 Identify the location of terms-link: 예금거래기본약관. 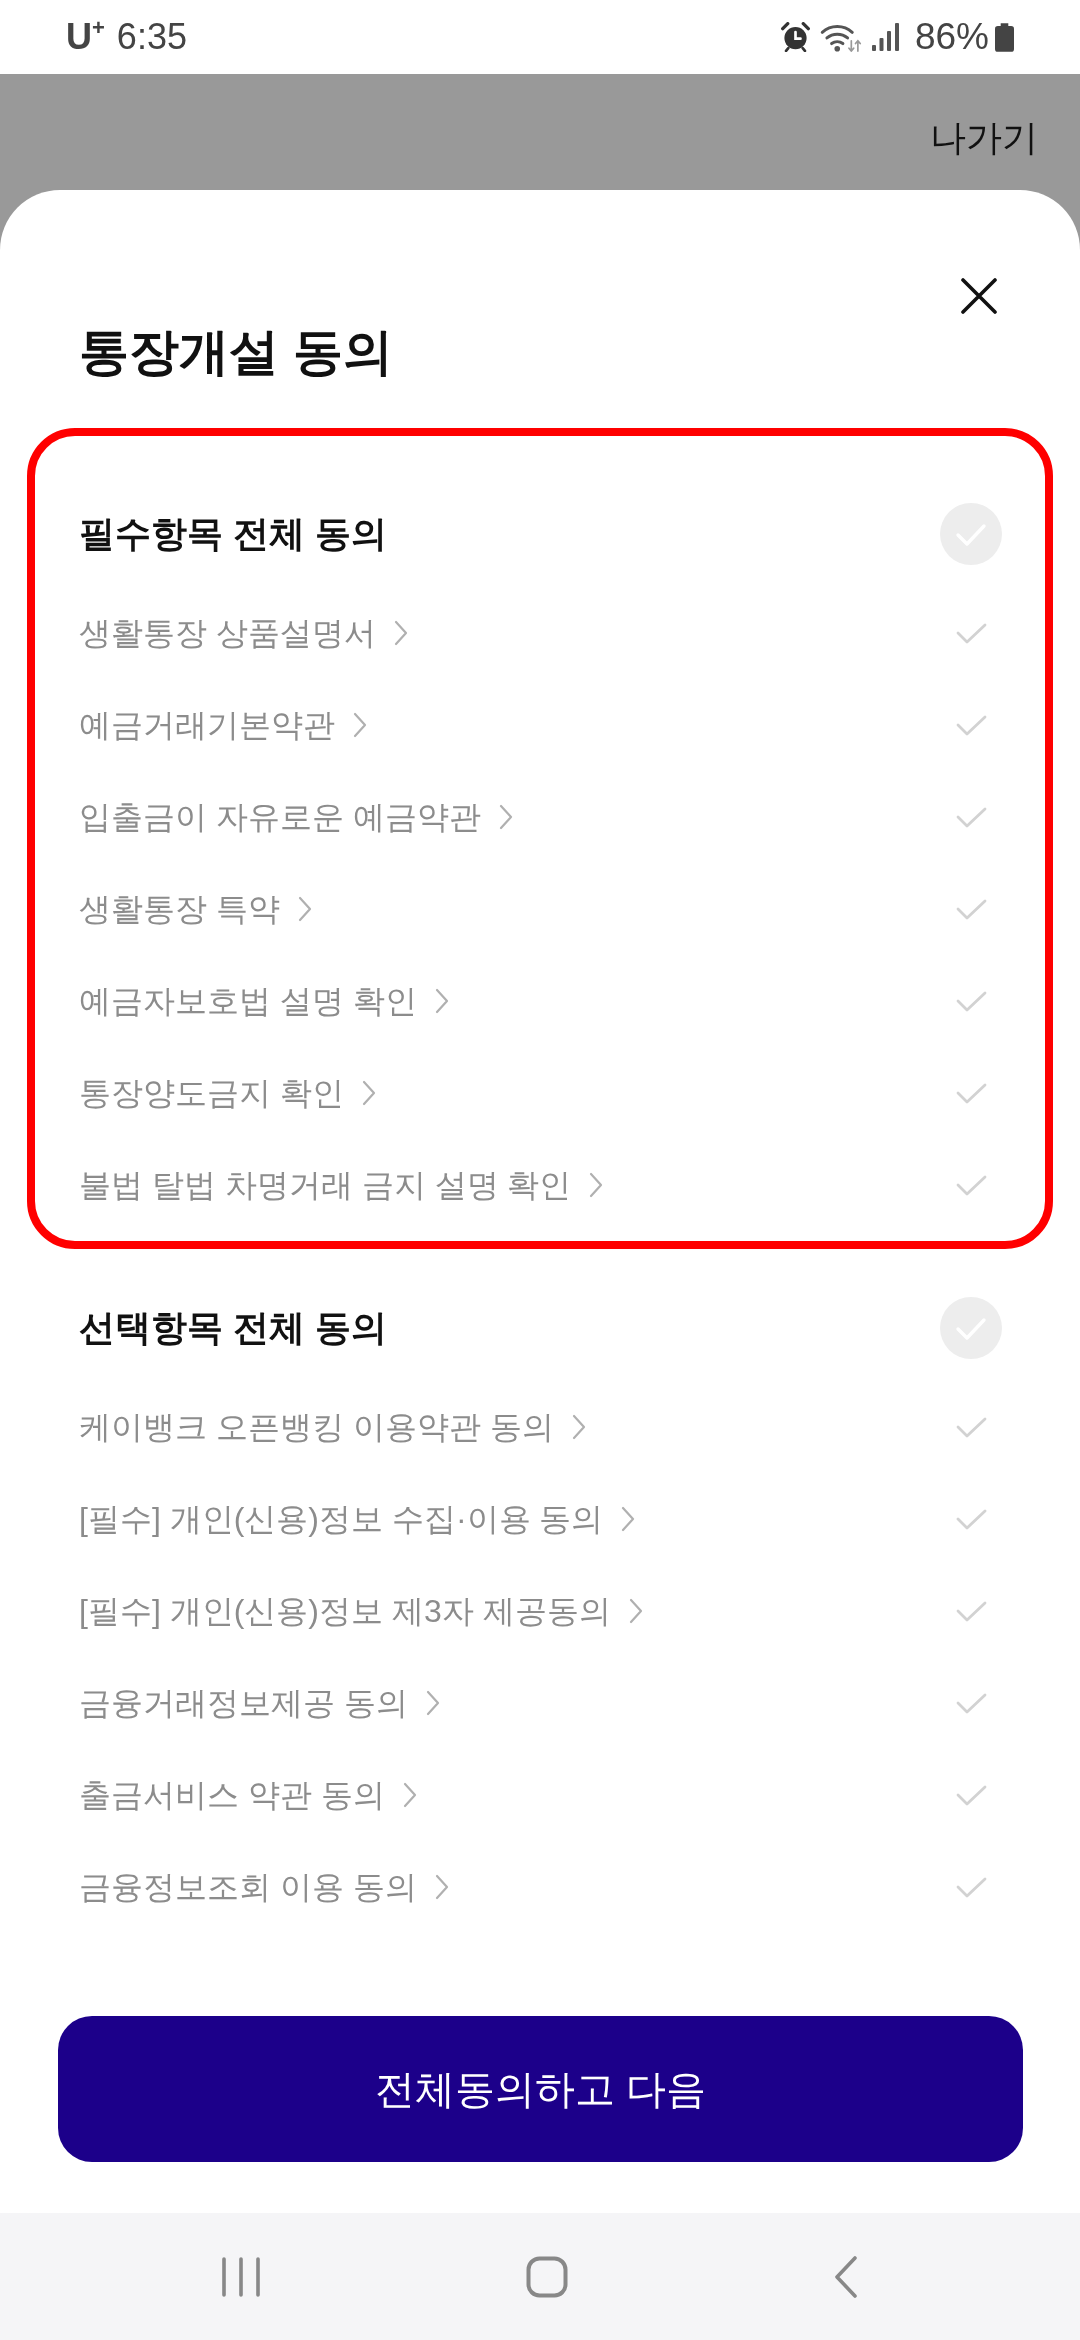
(223, 725).